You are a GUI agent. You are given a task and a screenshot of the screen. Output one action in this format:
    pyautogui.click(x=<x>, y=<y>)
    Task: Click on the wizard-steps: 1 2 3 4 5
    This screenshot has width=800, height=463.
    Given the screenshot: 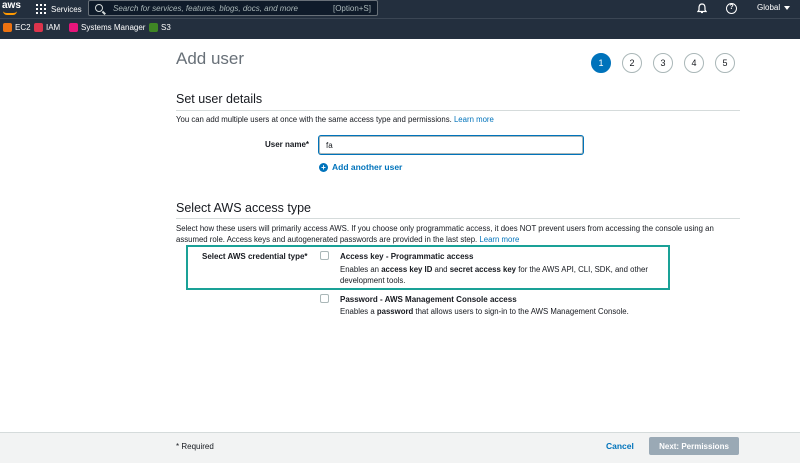 What is the action you would take?
    pyautogui.click(x=663, y=63)
    